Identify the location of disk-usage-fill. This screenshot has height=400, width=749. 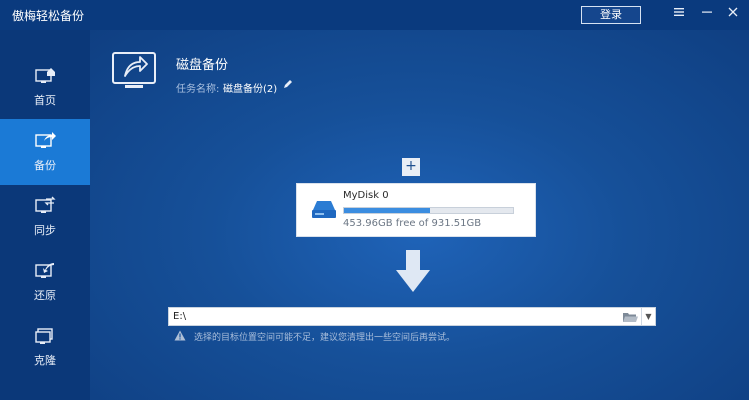
(387, 210).